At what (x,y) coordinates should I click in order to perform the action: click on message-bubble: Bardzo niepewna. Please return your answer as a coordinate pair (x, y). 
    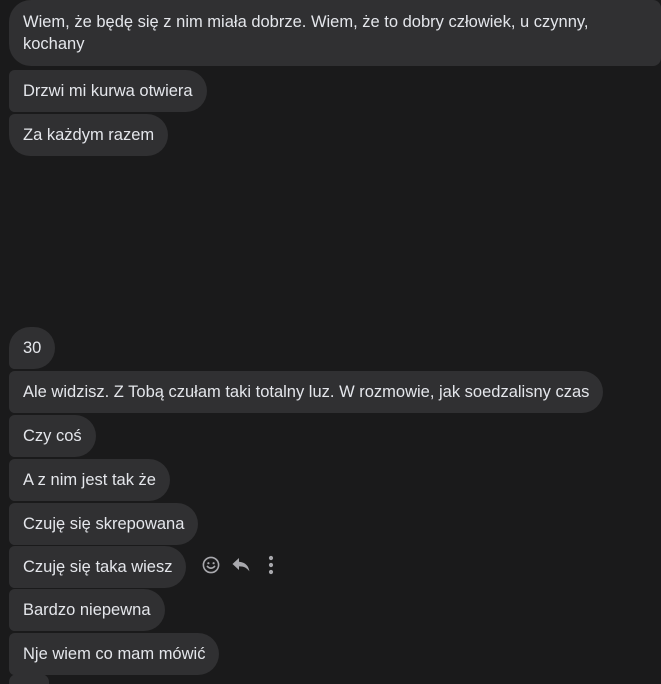
    Looking at the image, I should click on (87, 610).